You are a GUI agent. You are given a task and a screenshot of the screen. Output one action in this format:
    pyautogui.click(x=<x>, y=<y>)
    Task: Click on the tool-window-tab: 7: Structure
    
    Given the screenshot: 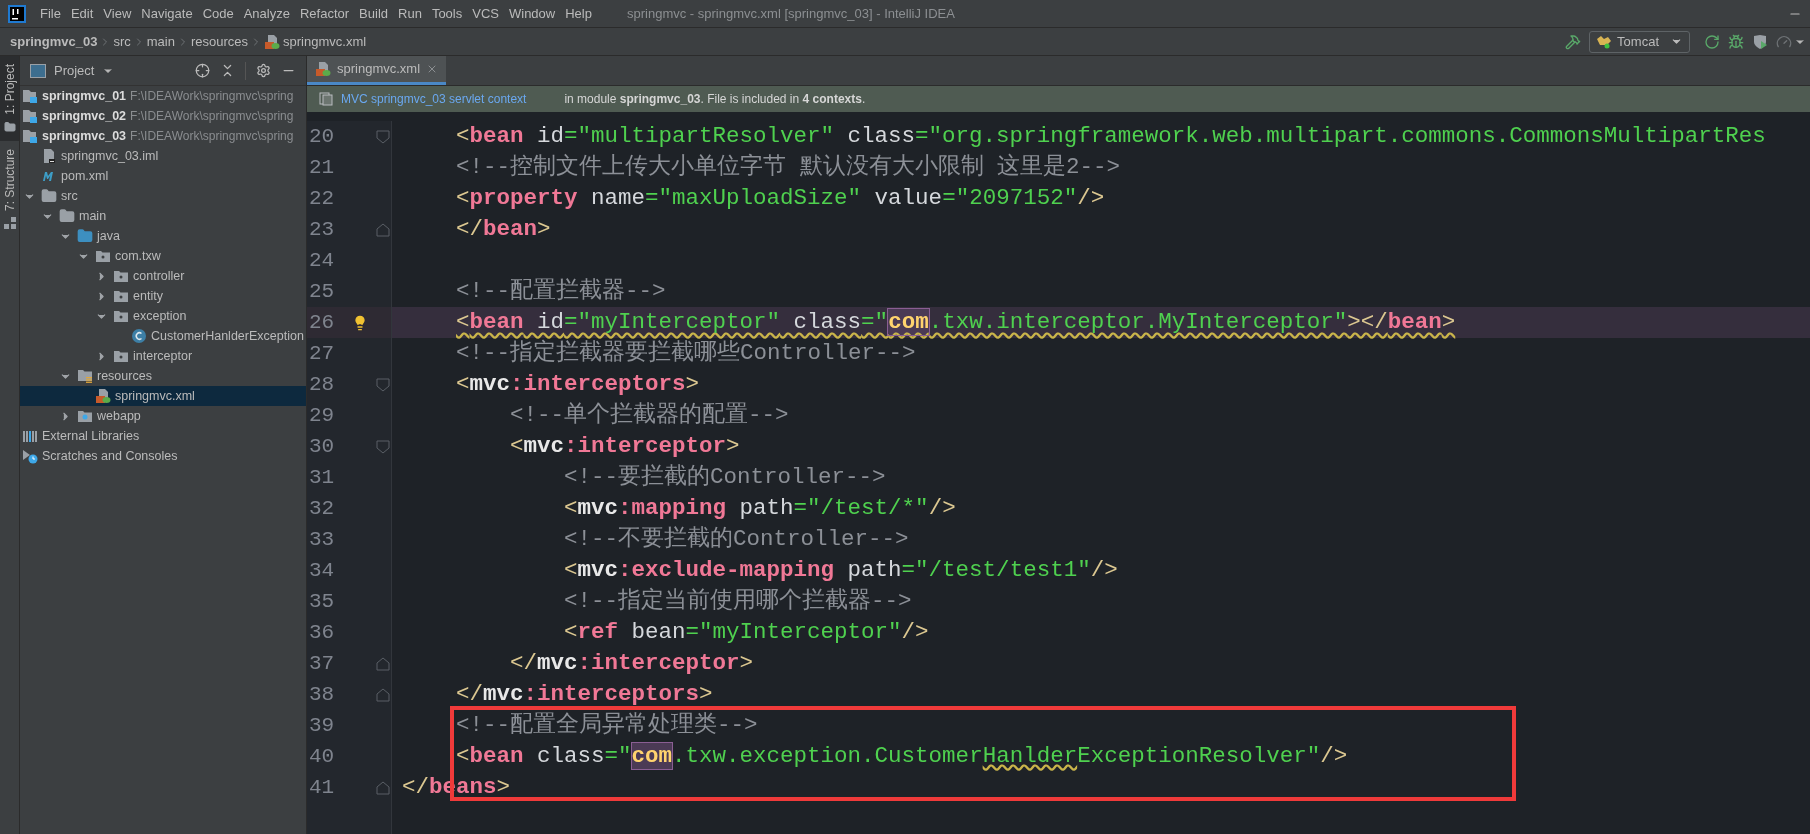 What is the action you would take?
    pyautogui.click(x=9, y=188)
    